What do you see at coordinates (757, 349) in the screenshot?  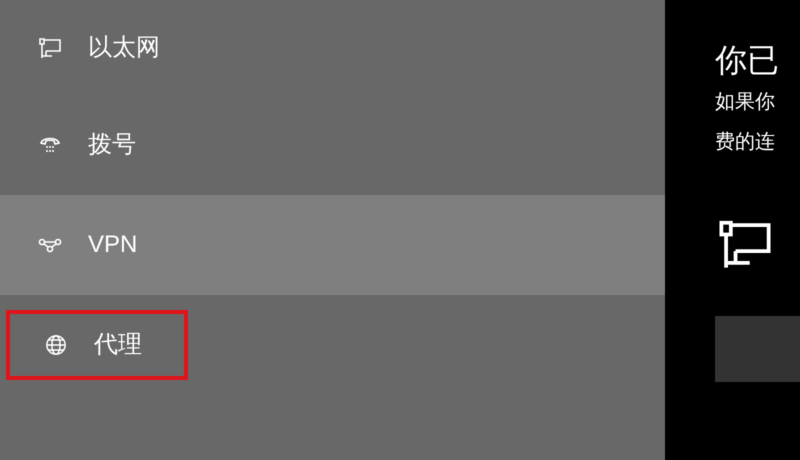 I see `action-button` at bounding box center [757, 349].